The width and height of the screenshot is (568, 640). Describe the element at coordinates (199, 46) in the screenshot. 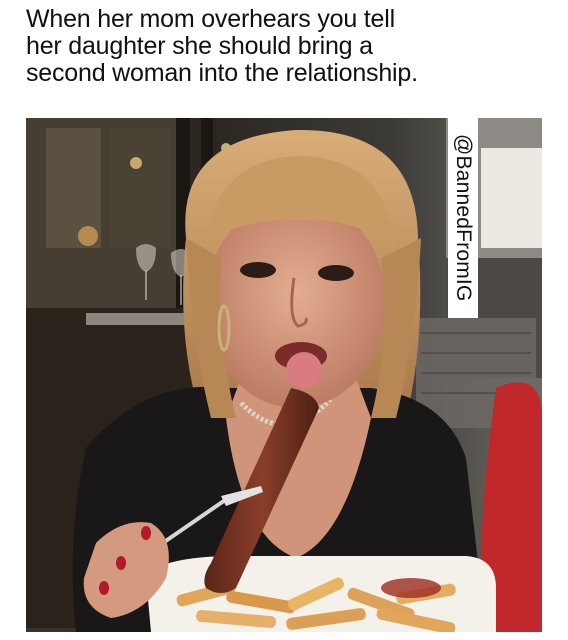

I see `caption-line-2: her daughter she should bring a` at that location.